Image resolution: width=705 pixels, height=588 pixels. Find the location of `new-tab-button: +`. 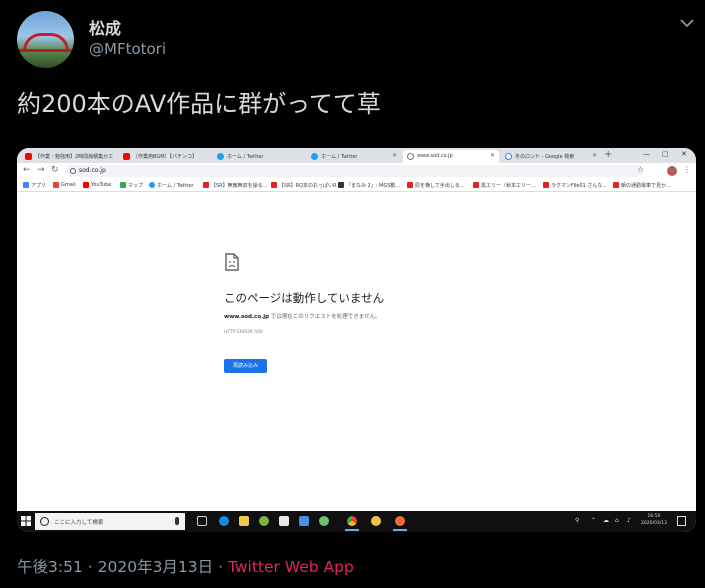

new-tab-button: + is located at coordinates (608, 154).